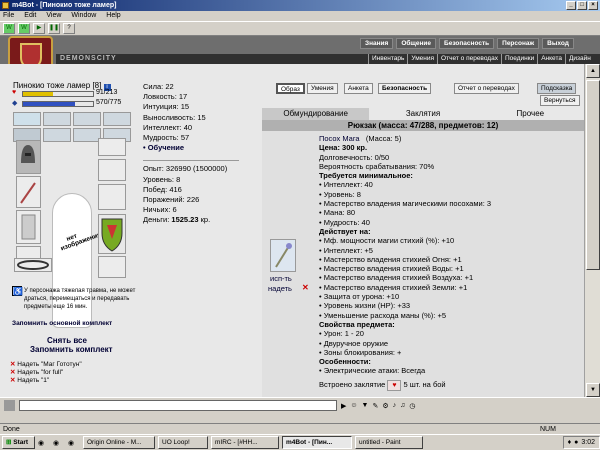 This screenshot has height=450, width=600. I want to click on tray-icon: ●, so click(576, 442).